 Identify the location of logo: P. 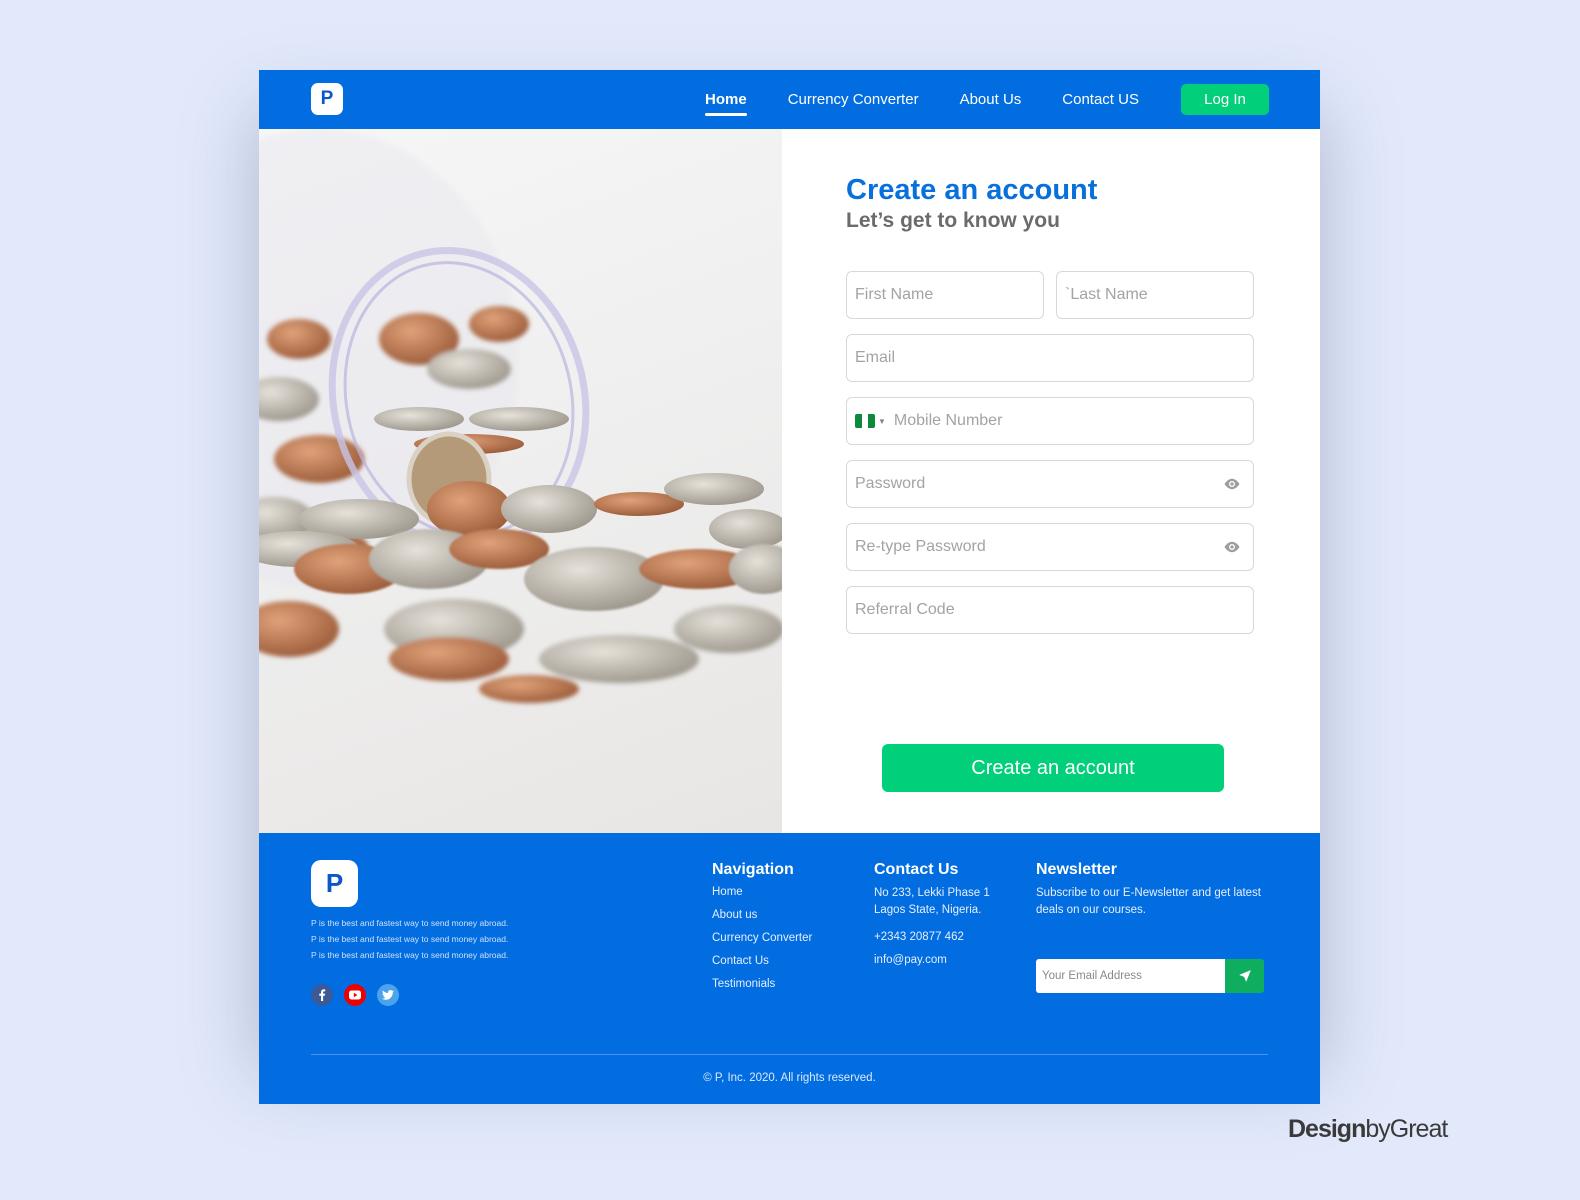
(327, 99).